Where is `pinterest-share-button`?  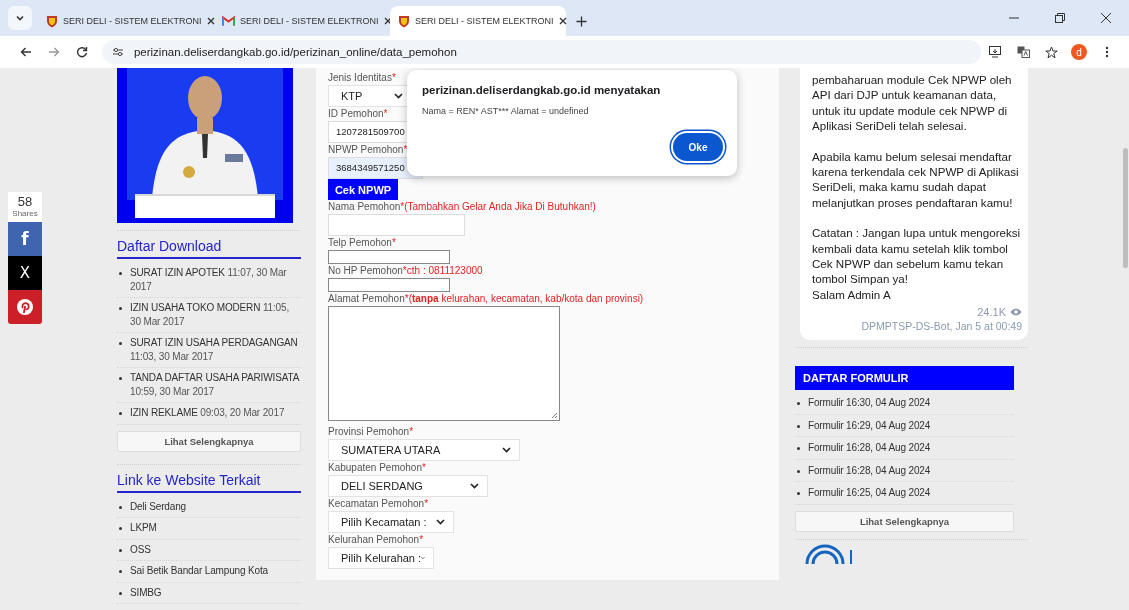 pinterest-share-button is located at coordinates (25, 307).